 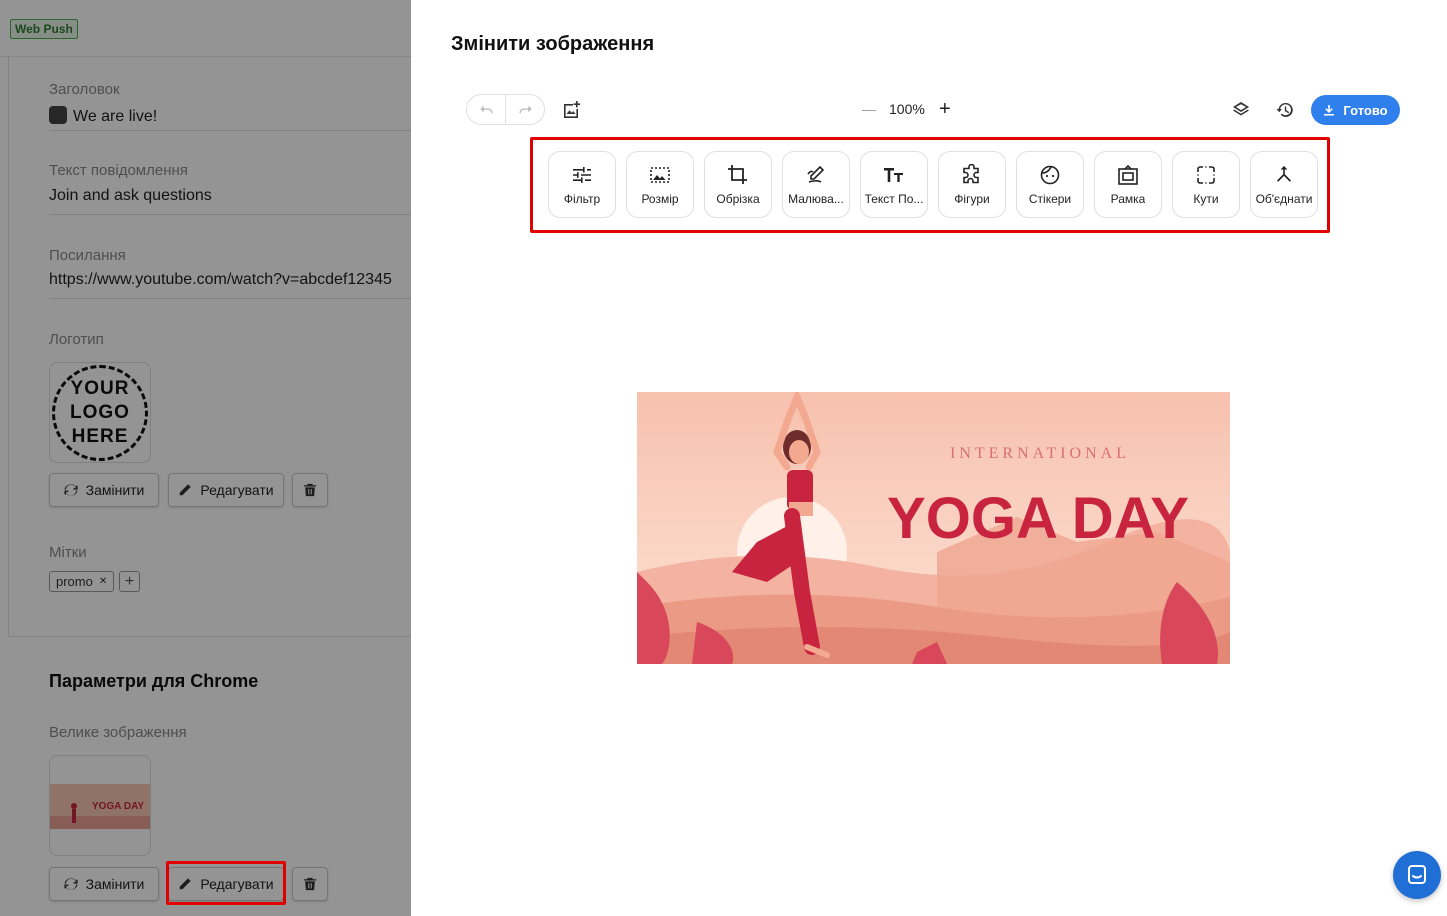 I want to click on tags-field-label: Мітки, so click(x=68, y=552).